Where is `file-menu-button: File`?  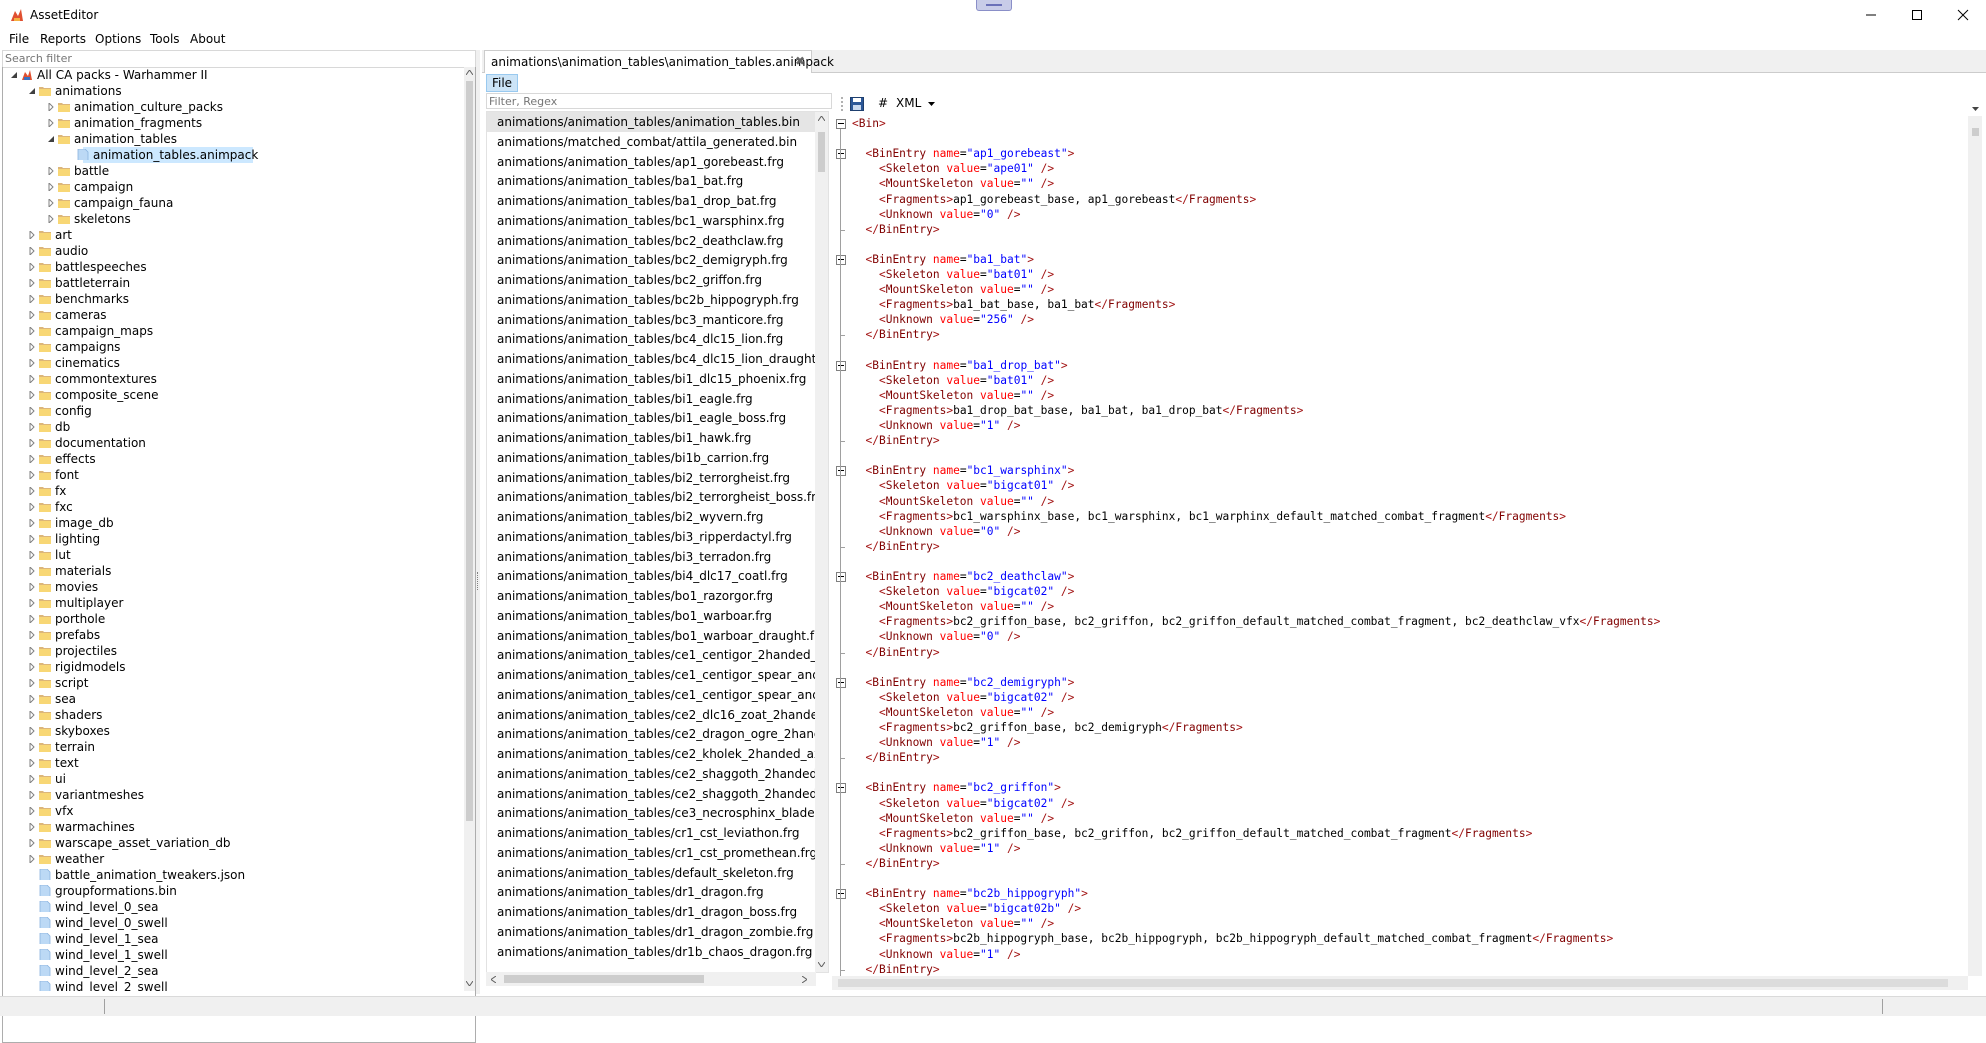
file-menu-button: File is located at coordinates (502, 83).